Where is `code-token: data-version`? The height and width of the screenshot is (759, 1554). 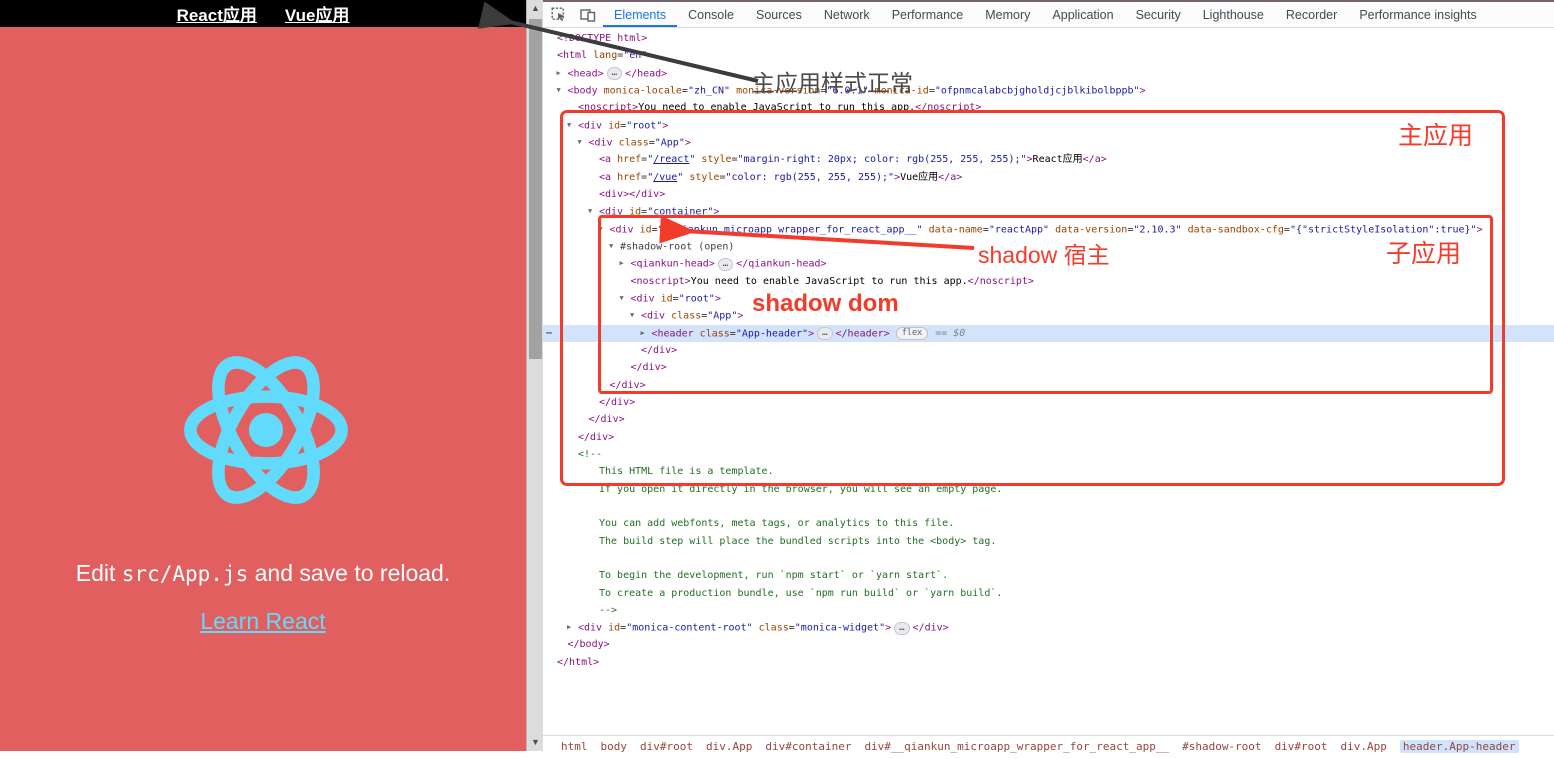 code-token: data-version is located at coordinates (1088, 230).